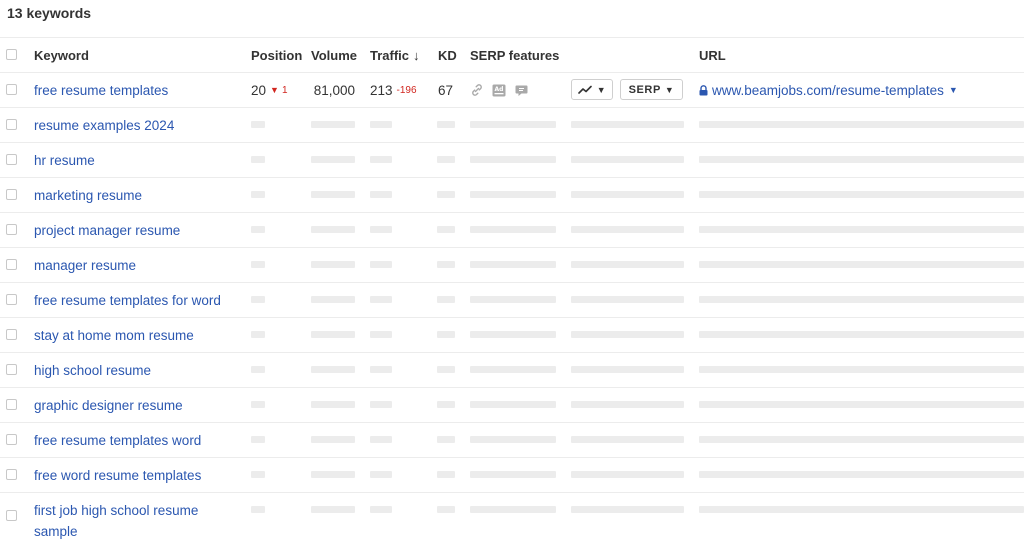  Describe the element at coordinates (88, 195) in the screenshot. I see `keyword-link: marketing resume` at that location.